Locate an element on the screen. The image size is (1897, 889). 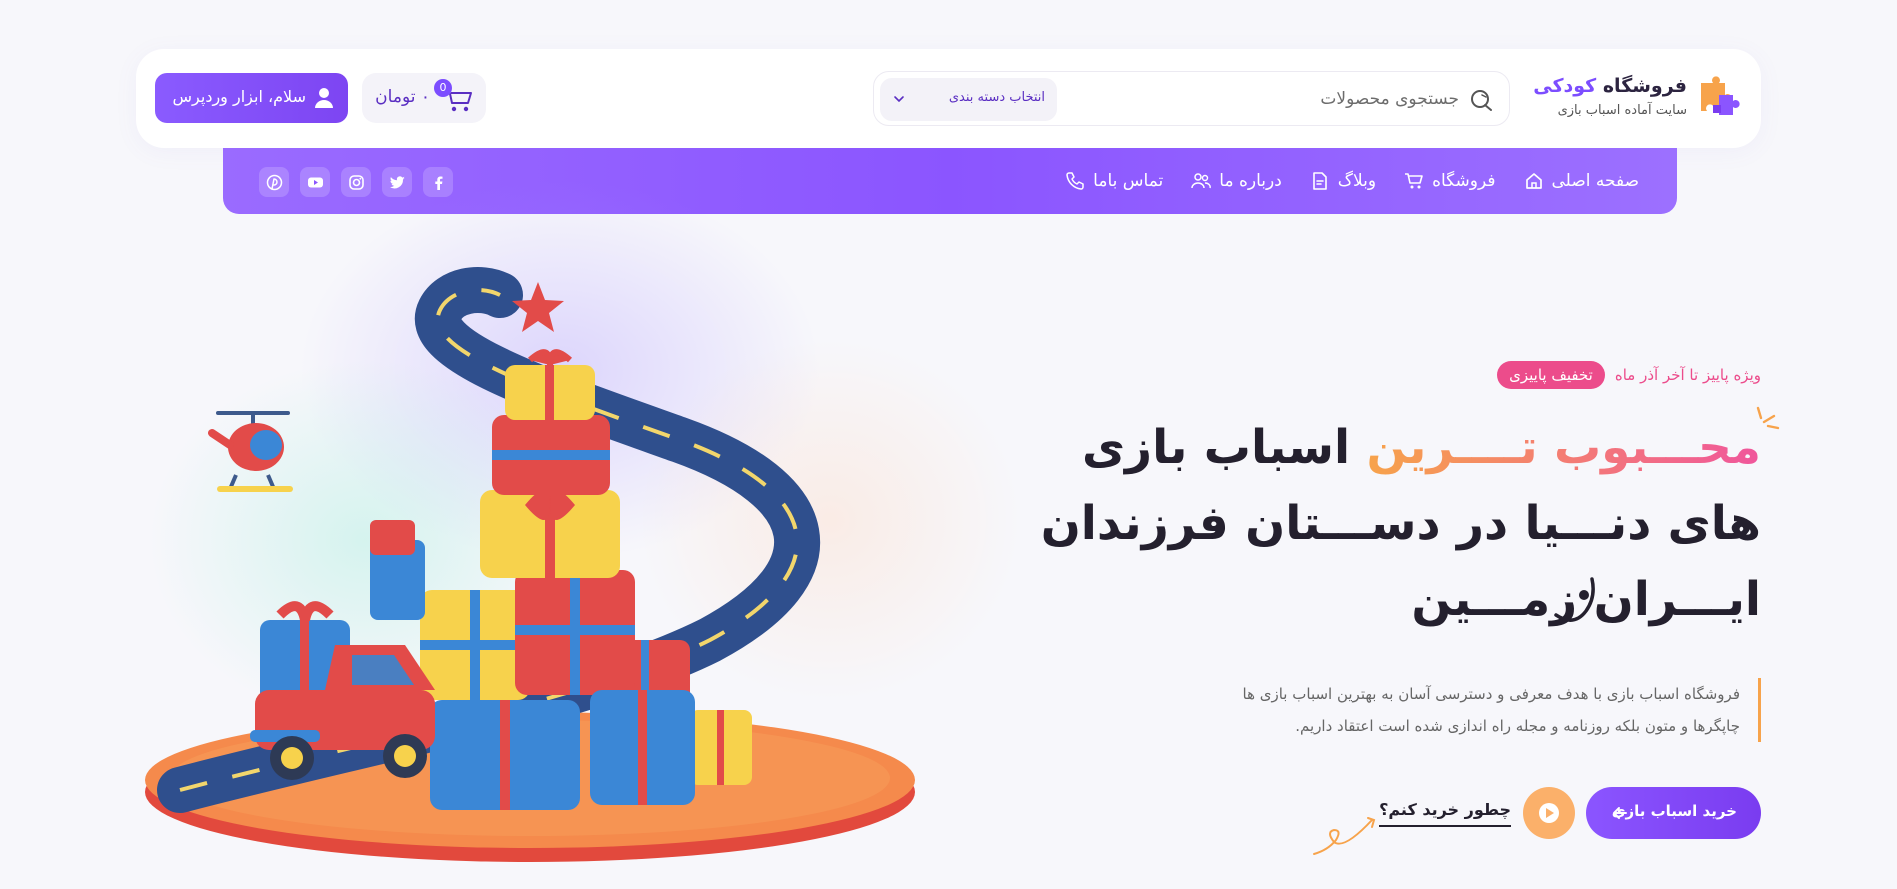
youtube-link is located at coordinates (315, 182).